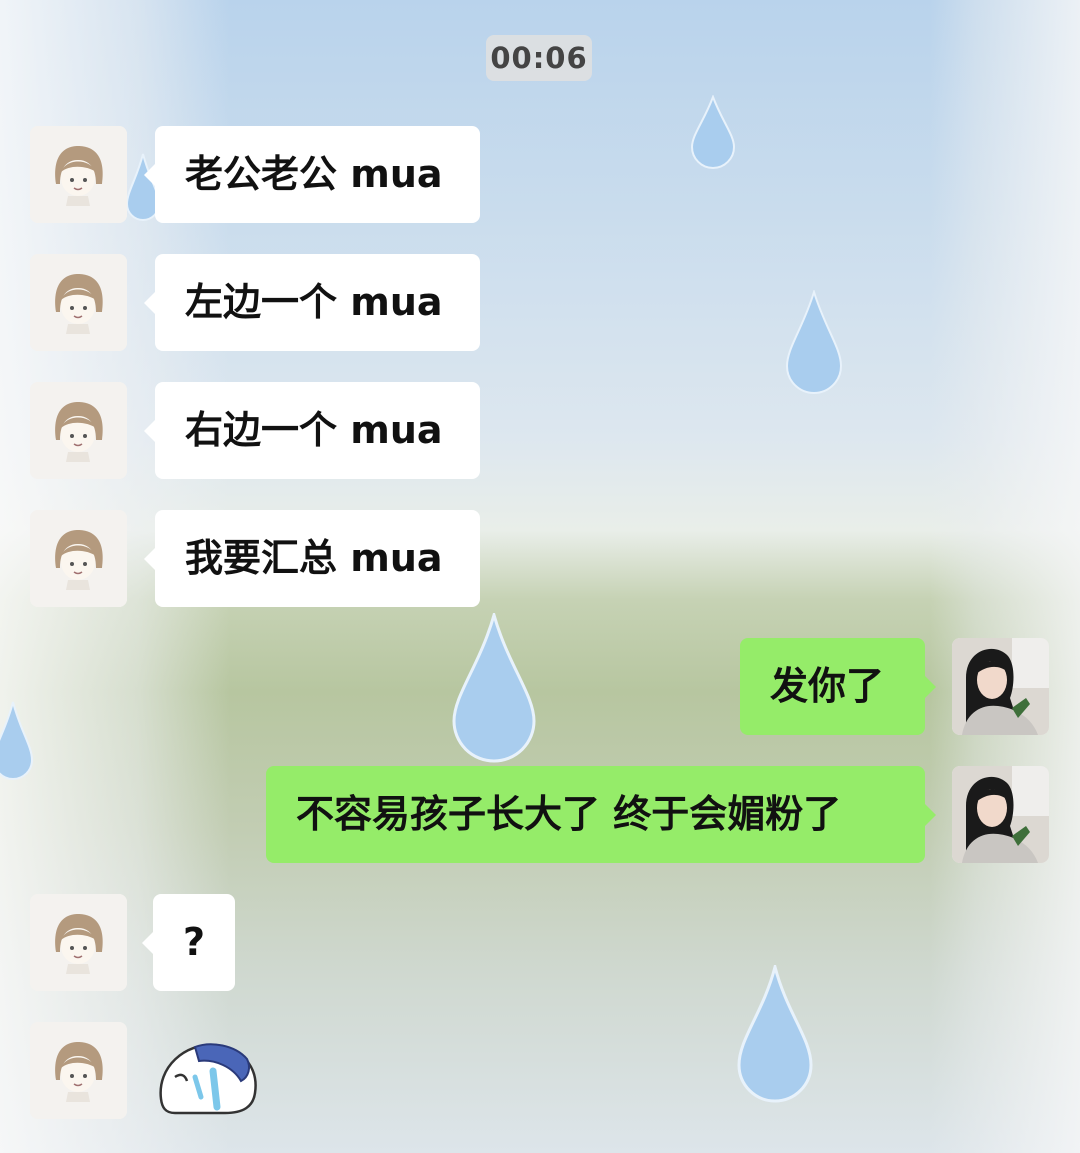  I want to click on message-bubble-incoming: 左边一个 mua, so click(312, 302).